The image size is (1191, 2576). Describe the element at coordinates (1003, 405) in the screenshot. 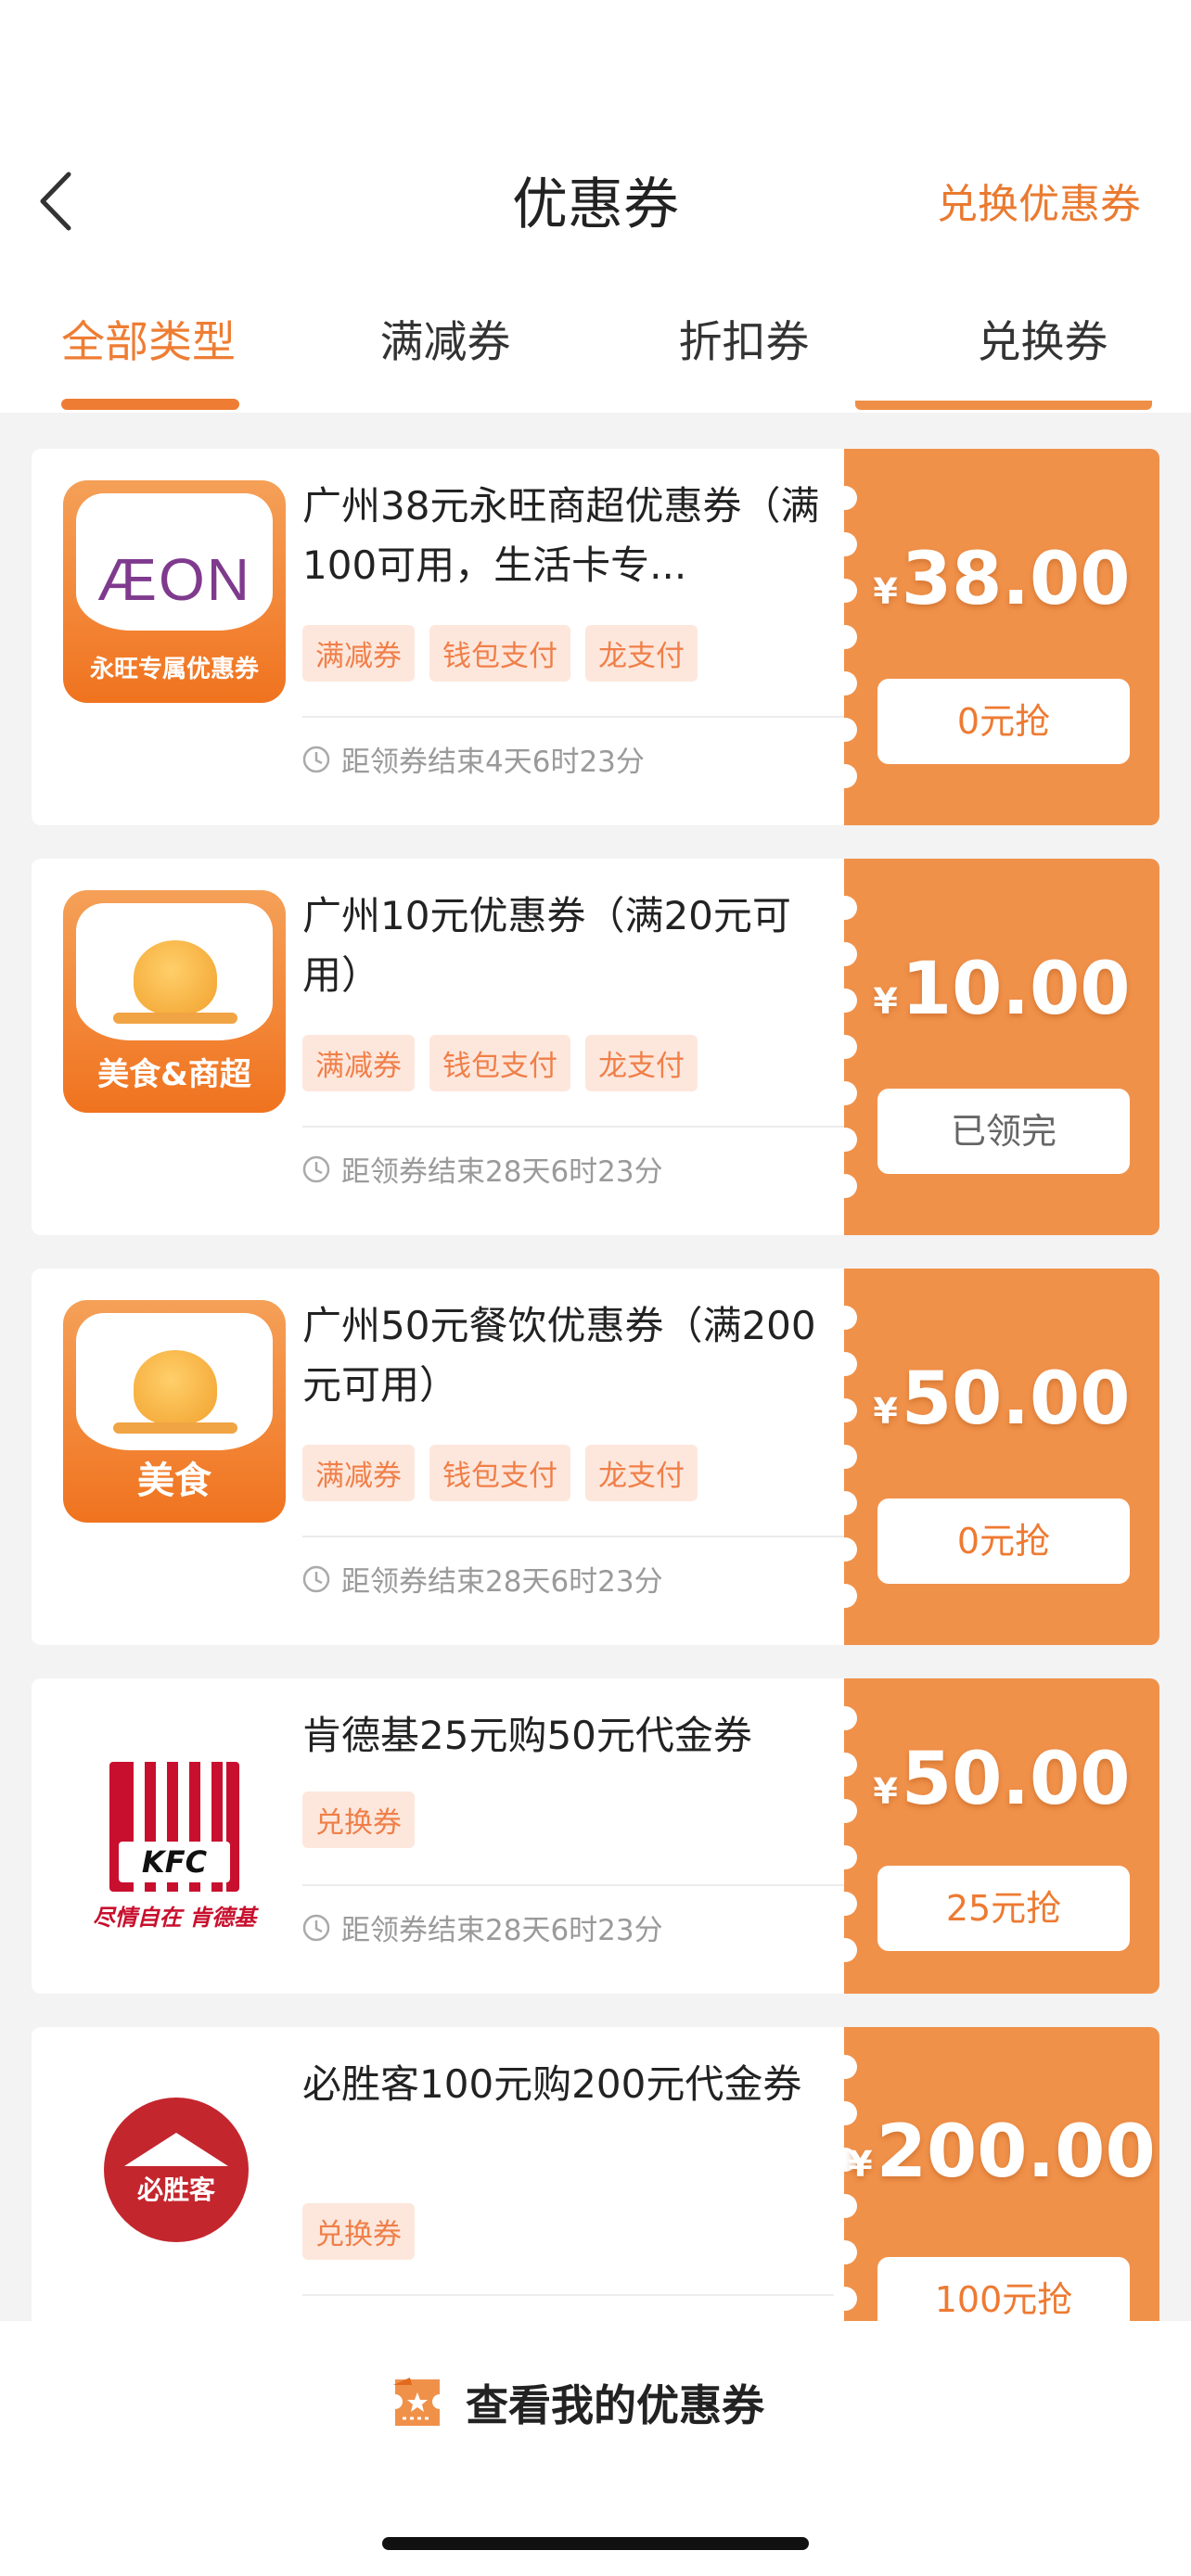

I see `tab-edge-decoration` at that location.